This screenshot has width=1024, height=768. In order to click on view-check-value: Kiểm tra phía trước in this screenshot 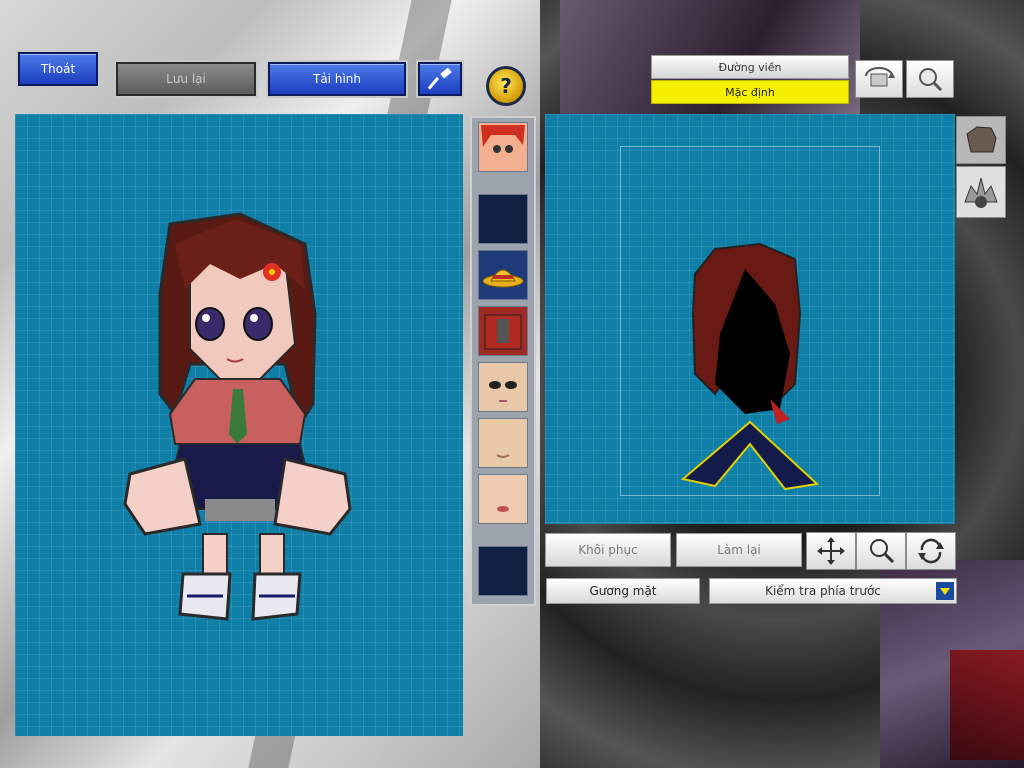, I will do `click(823, 591)`.